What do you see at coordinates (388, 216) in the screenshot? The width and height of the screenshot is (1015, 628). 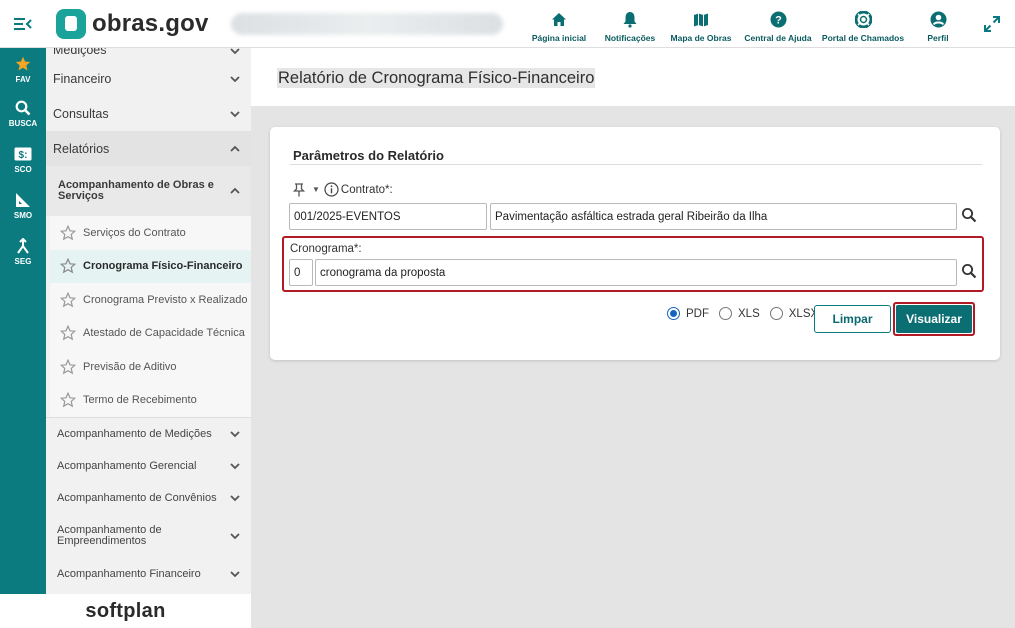 I see `contrato-code-input: 001/2025-EVENTOS` at bounding box center [388, 216].